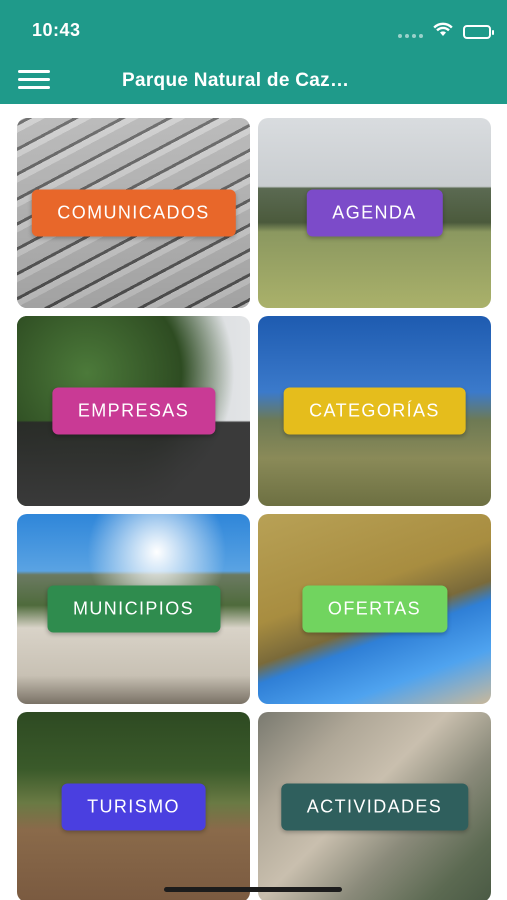 The width and height of the screenshot is (507, 900). What do you see at coordinates (253, 889) in the screenshot?
I see `home-indicator` at bounding box center [253, 889].